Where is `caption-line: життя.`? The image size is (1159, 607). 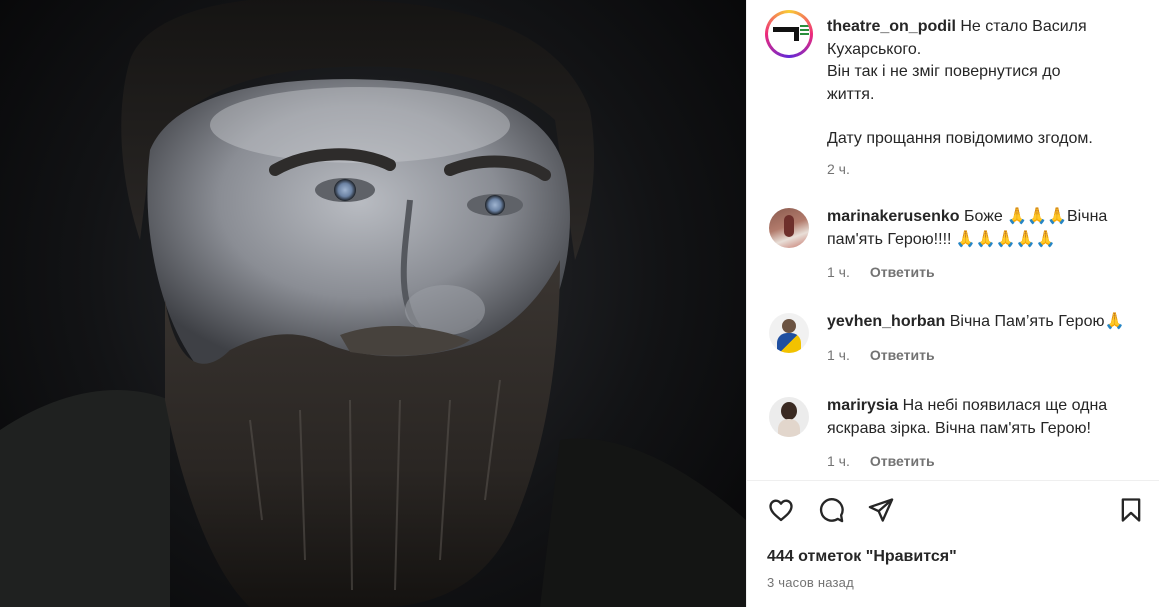 caption-line: життя. is located at coordinates (851, 94).